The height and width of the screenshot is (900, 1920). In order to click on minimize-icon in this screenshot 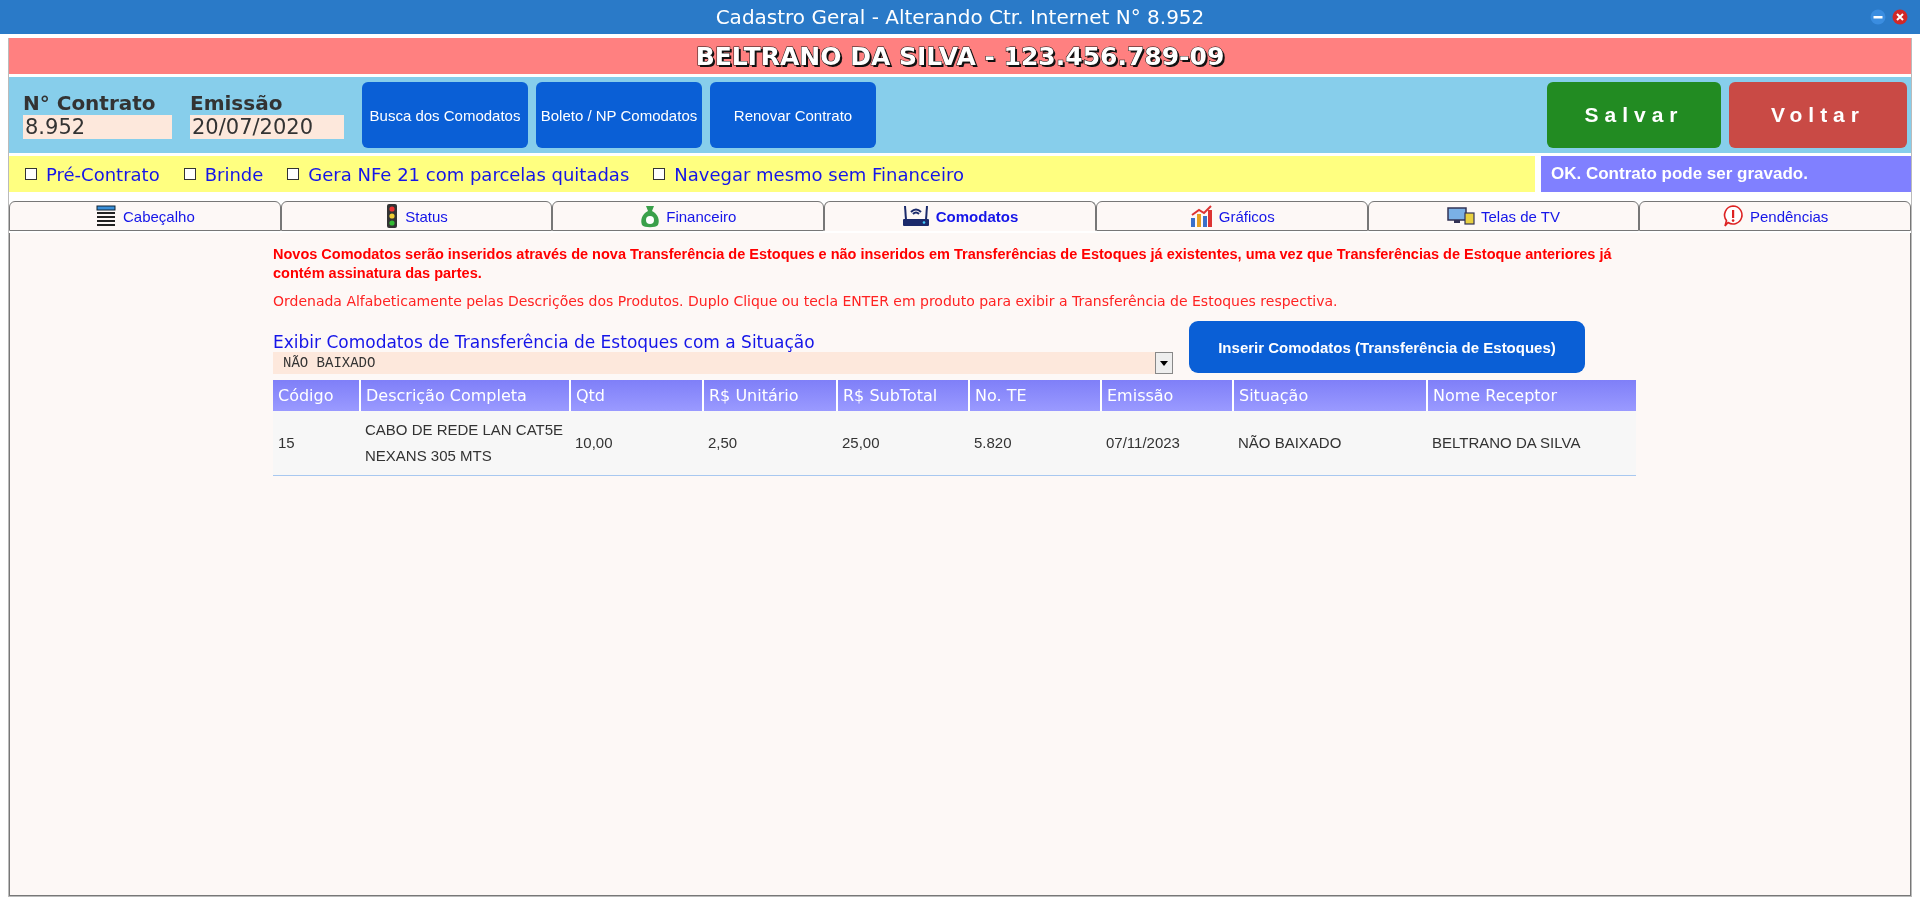, I will do `click(1878, 17)`.